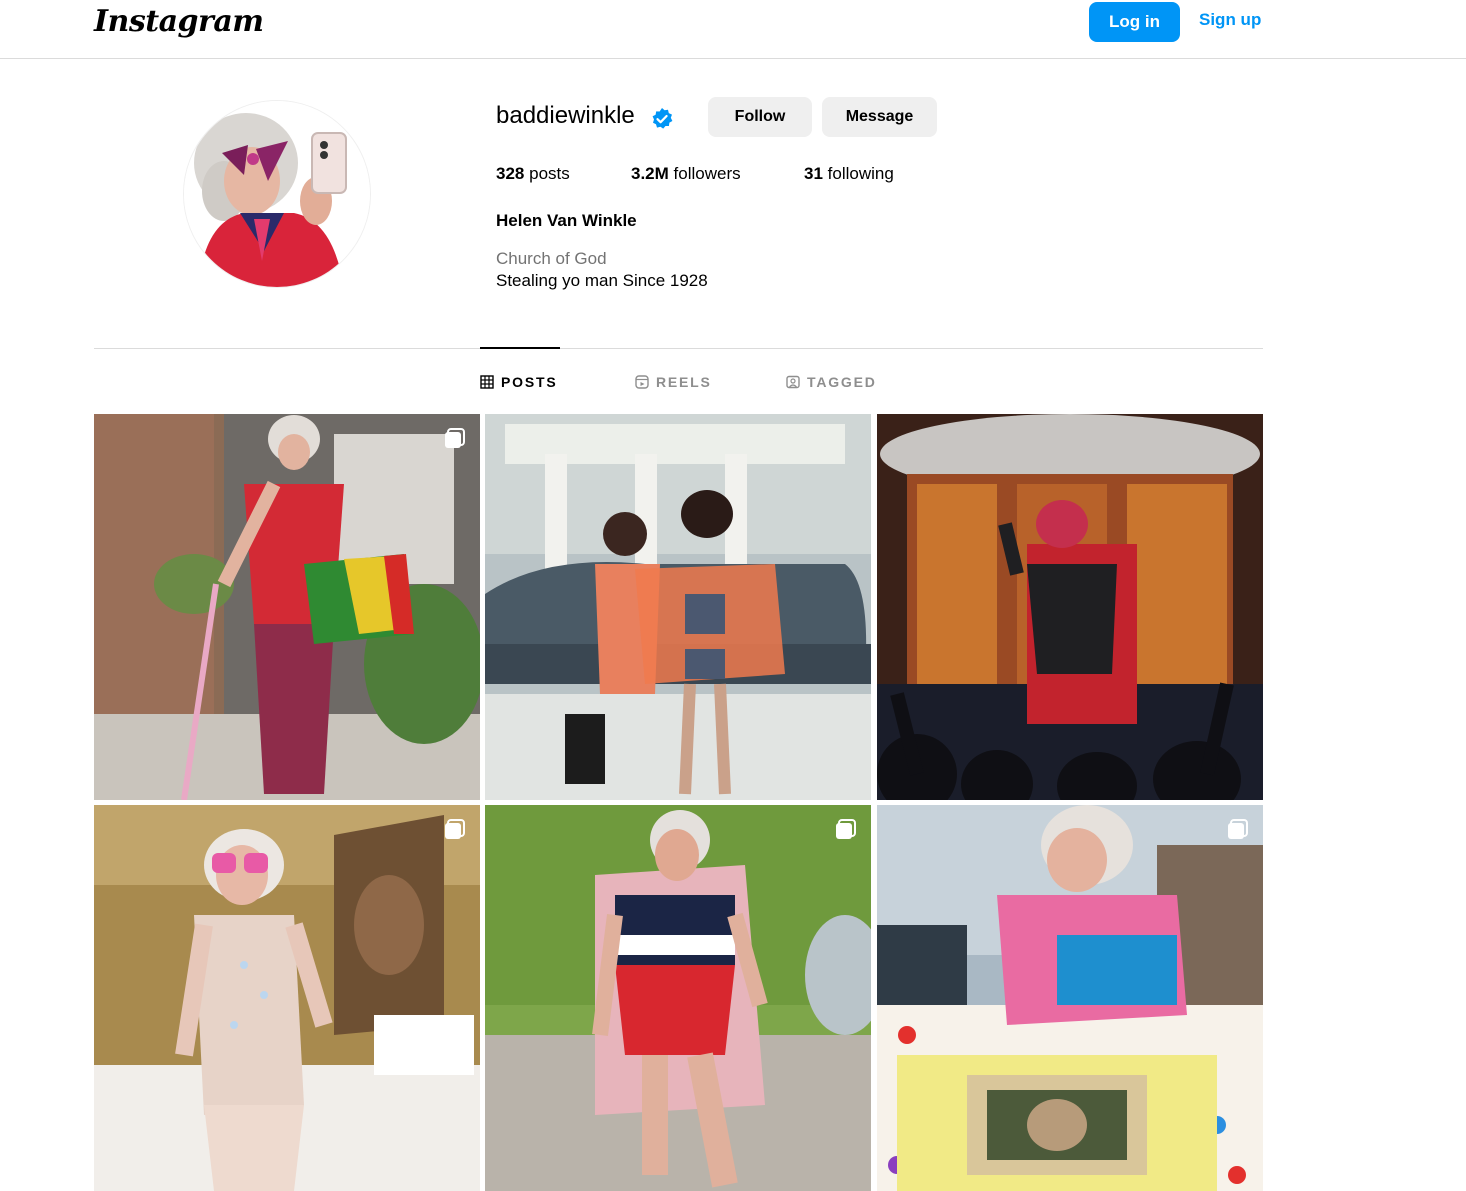 This screenshot has height=1191, width=1466. I want to click on message-button: Message, so click(879, 117).